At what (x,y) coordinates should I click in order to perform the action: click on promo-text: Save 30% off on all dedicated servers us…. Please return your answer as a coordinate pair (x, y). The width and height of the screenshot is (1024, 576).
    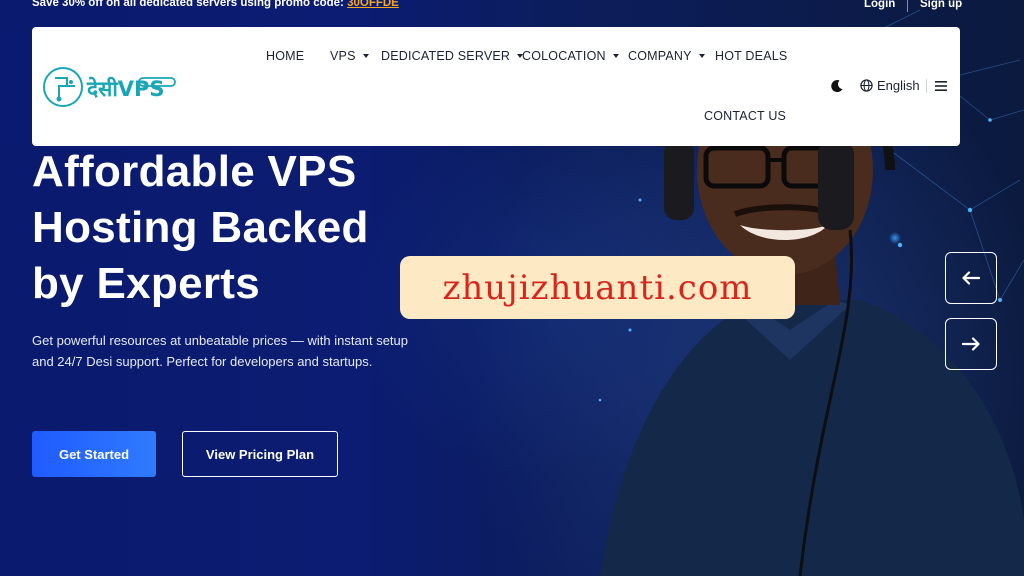
    Looking at the image, I should click on (215, 4).